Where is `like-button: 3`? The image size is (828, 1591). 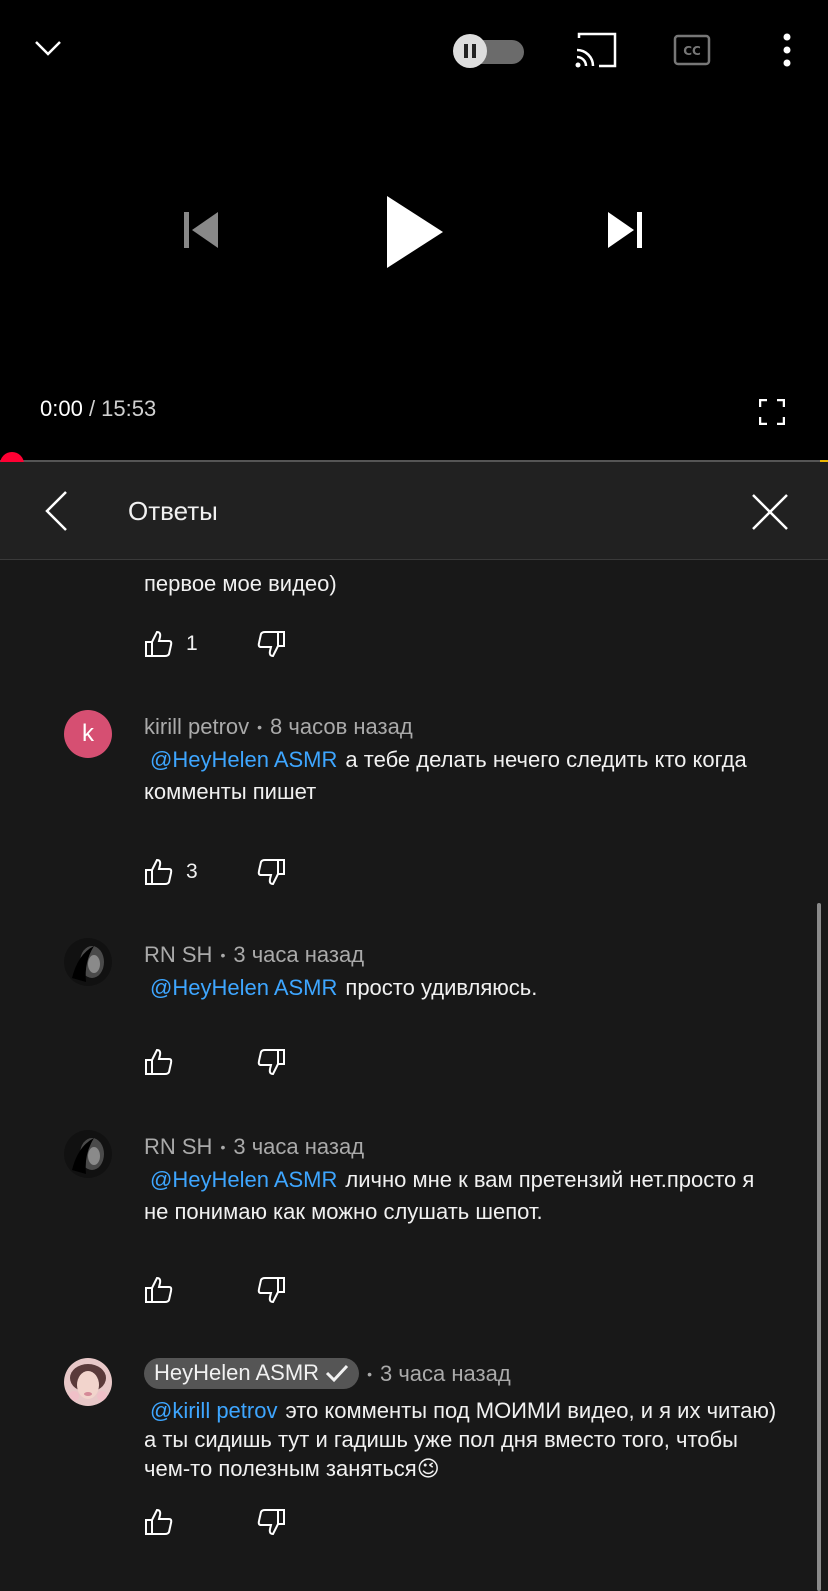
like-button: 3 is located at coordinates (200, 872).